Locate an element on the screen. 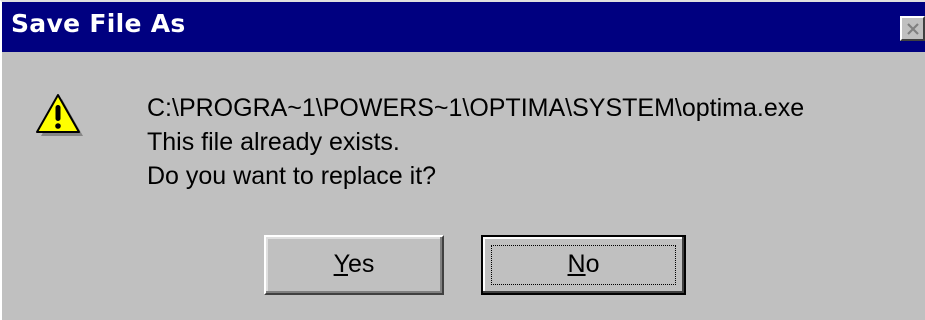  warning-icon is located at coordinates (59, 115).